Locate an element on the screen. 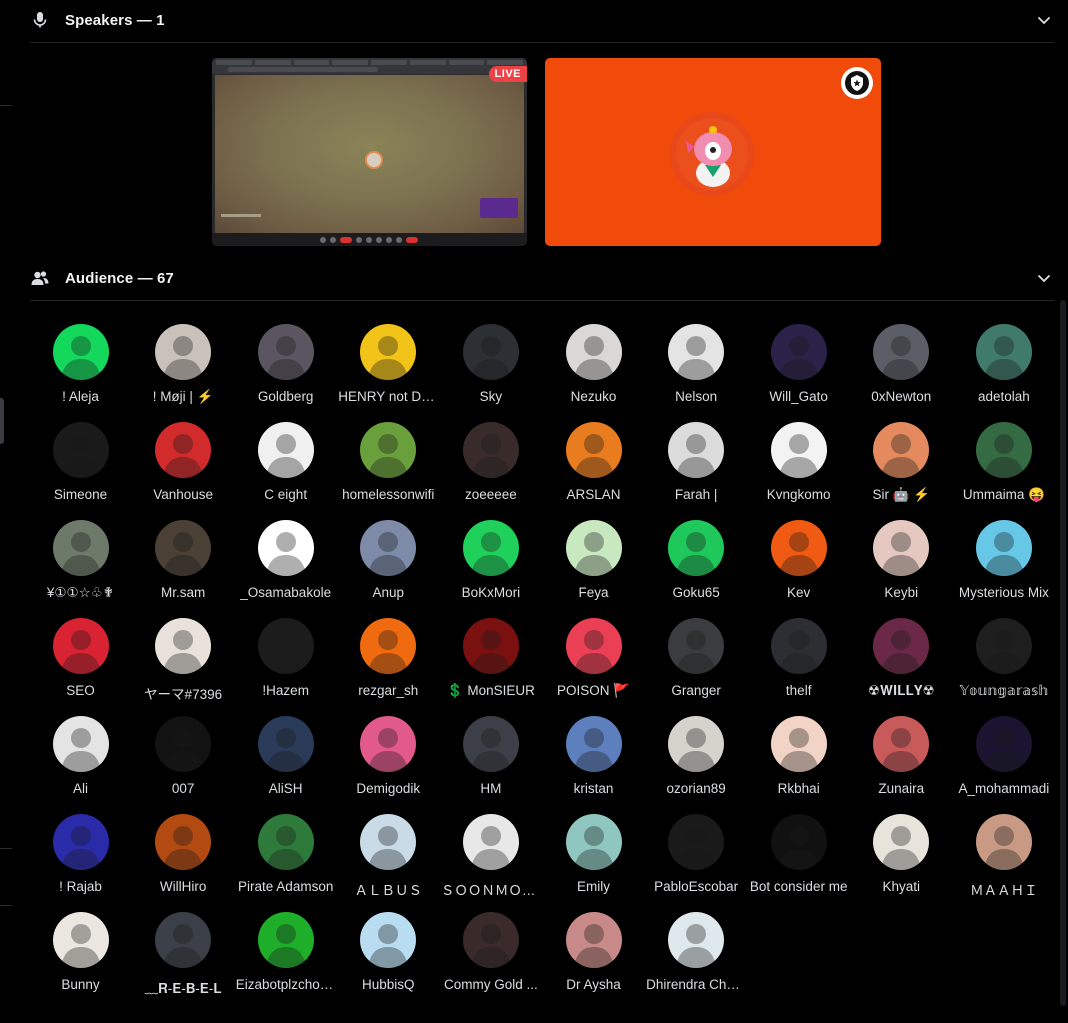 The image size is (1068, 1023). audience-member: Nezuko is located at coordinates (593, 360).